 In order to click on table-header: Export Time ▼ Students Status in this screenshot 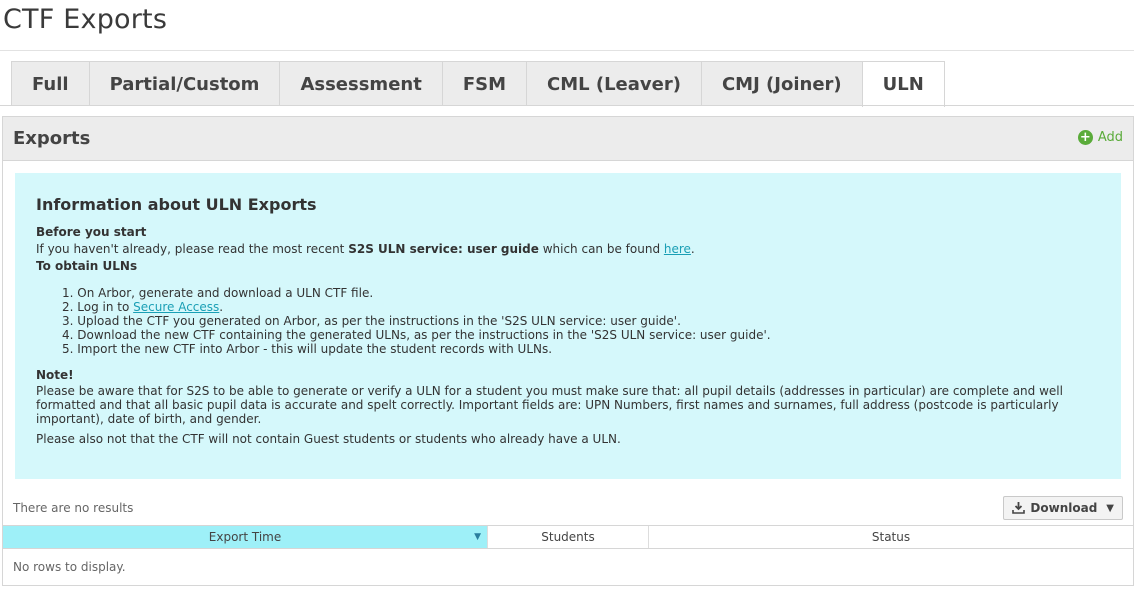, I will do `click(568, 537)`.